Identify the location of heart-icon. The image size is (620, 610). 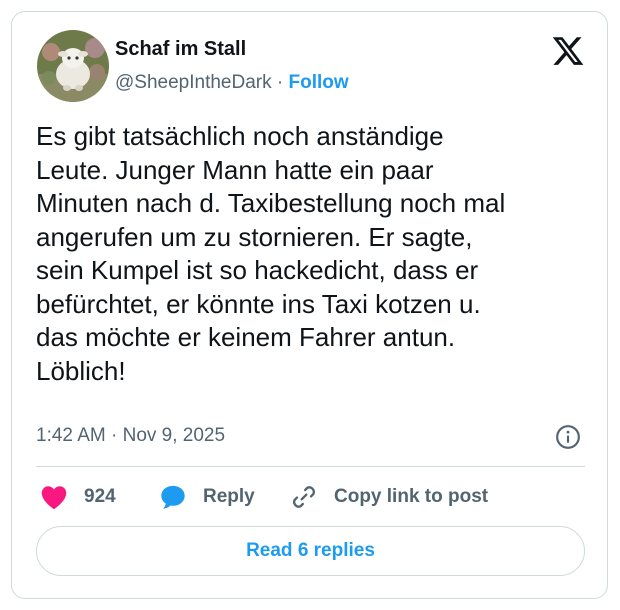
(54, 498).